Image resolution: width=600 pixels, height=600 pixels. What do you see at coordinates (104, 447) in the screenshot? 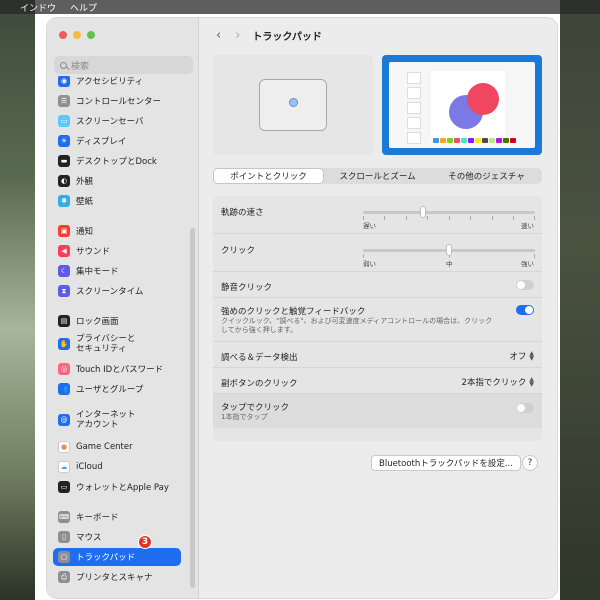
I see `sidebar-item-label: Game Center` at bounding box center [104, 447].